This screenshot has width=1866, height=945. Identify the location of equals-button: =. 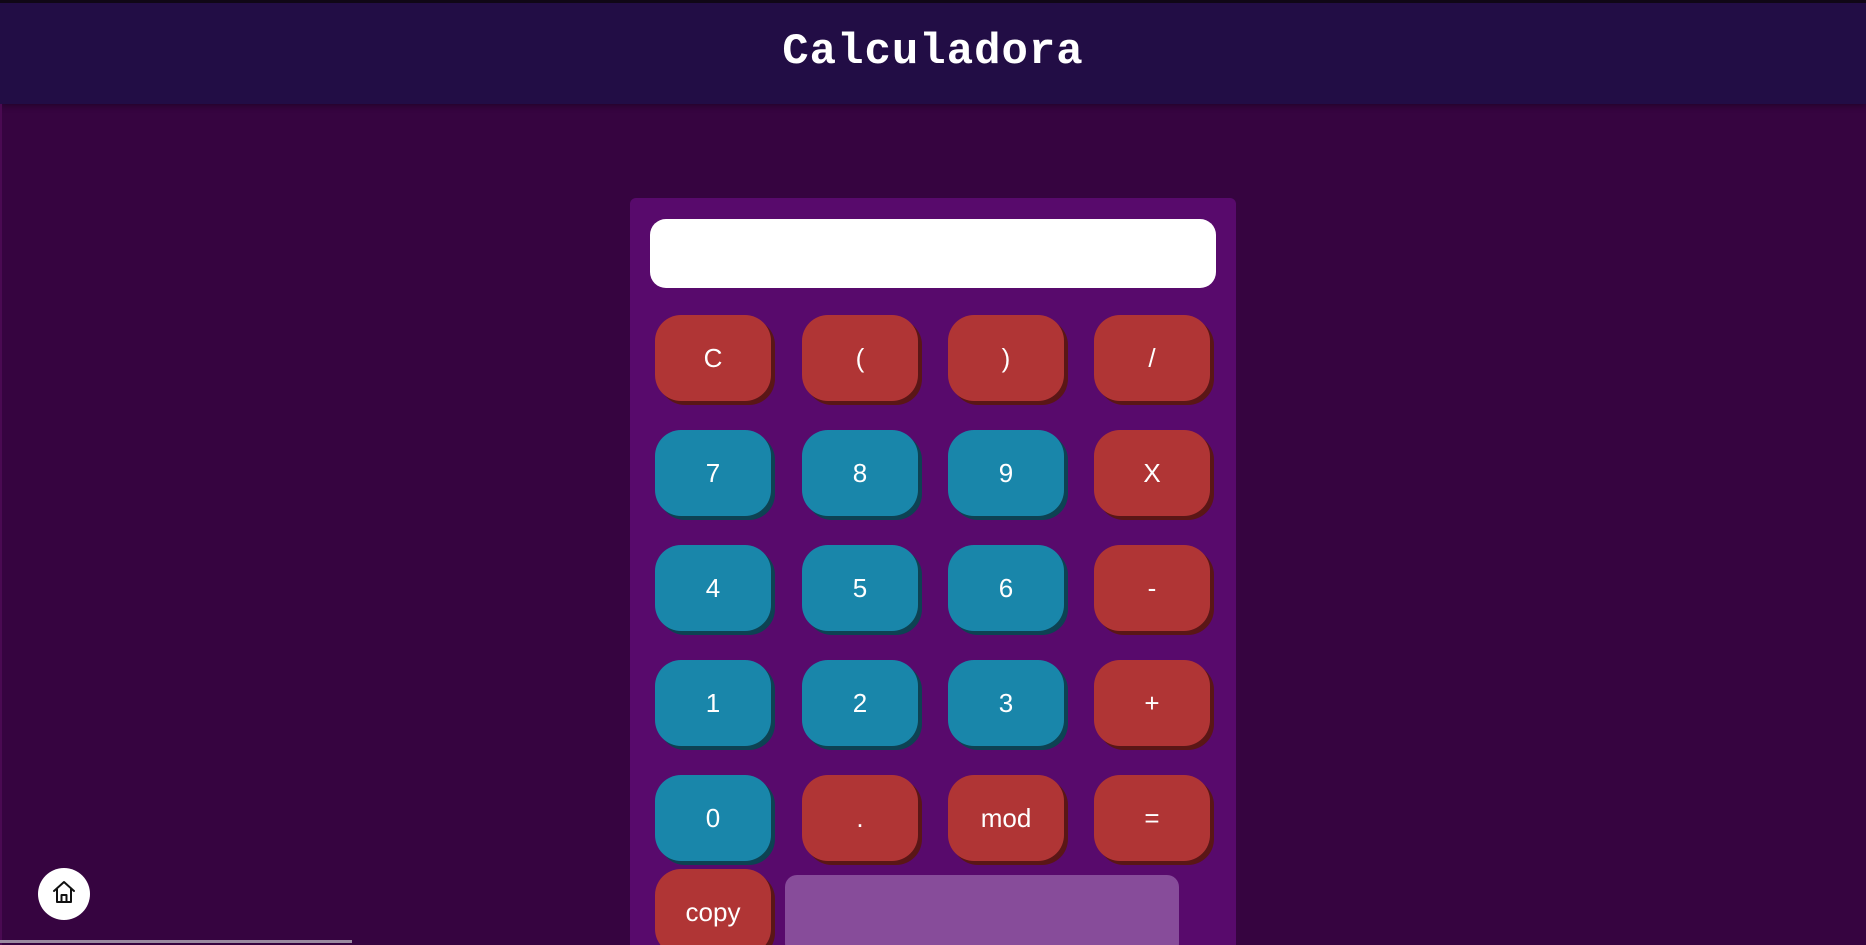
(1152, 818).